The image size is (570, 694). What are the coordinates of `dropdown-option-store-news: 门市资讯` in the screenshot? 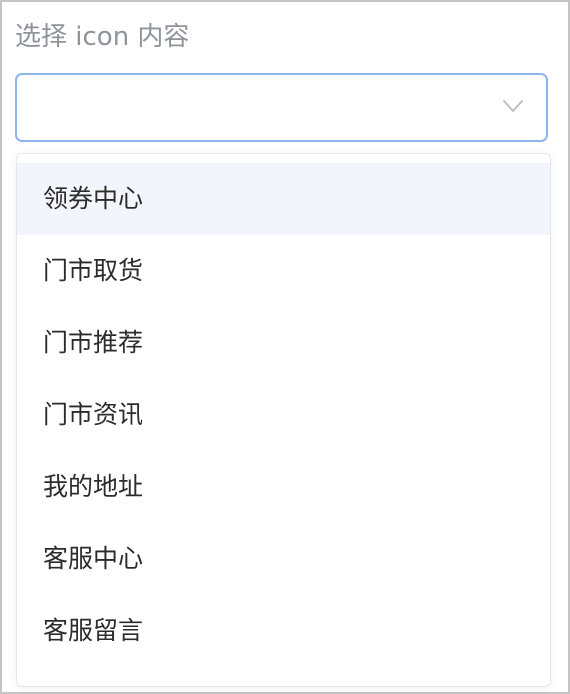 It's located at (283, 415).